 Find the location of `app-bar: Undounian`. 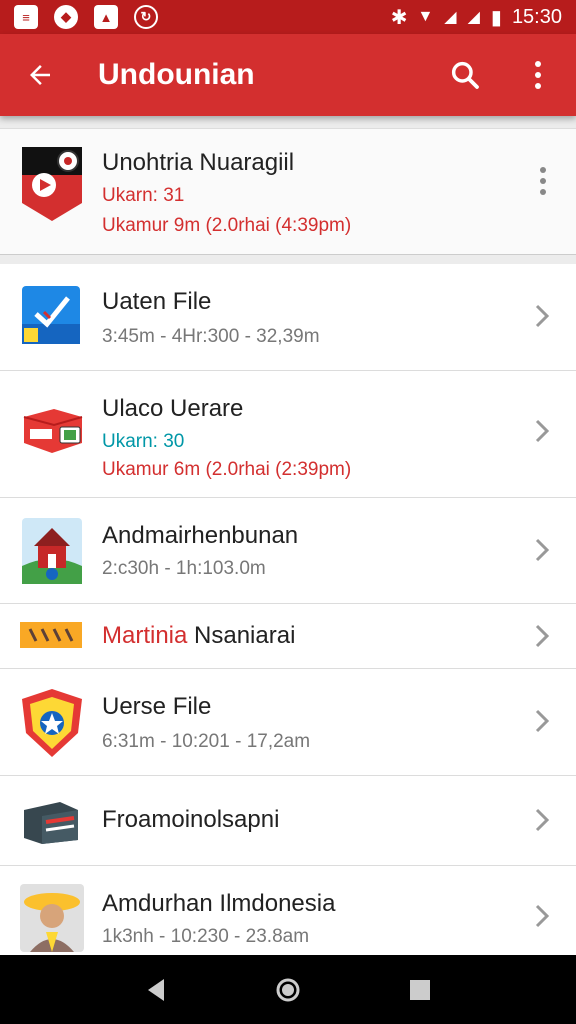

app-bar: Undounian is located at coordinates (288, 75).